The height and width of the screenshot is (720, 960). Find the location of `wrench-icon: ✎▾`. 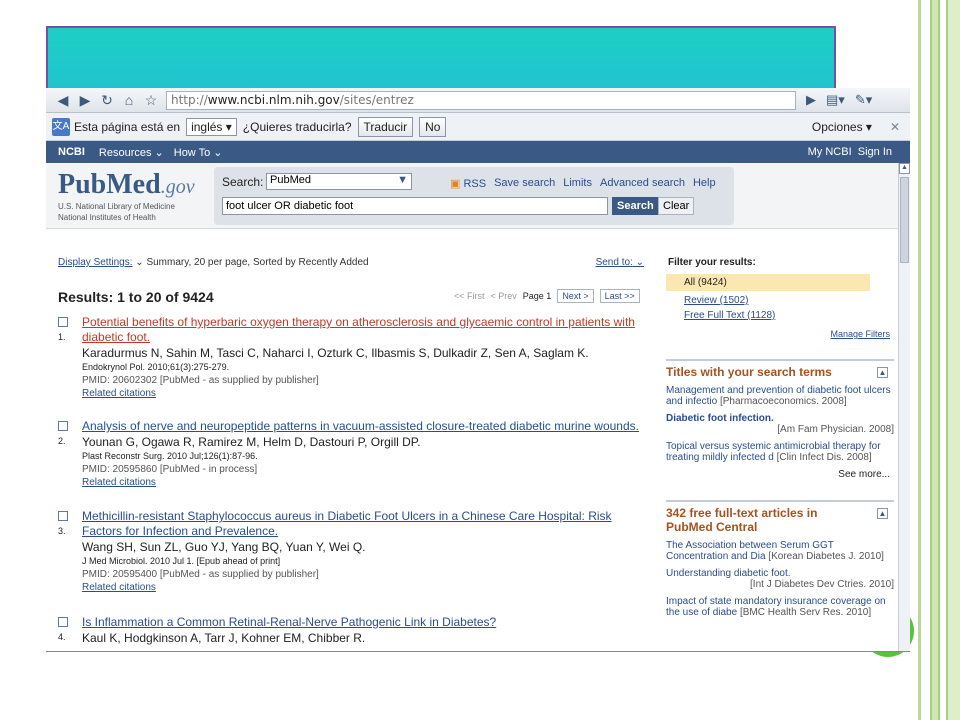

wrench-icon: ✎▾ is located at coordinates (863, 100).